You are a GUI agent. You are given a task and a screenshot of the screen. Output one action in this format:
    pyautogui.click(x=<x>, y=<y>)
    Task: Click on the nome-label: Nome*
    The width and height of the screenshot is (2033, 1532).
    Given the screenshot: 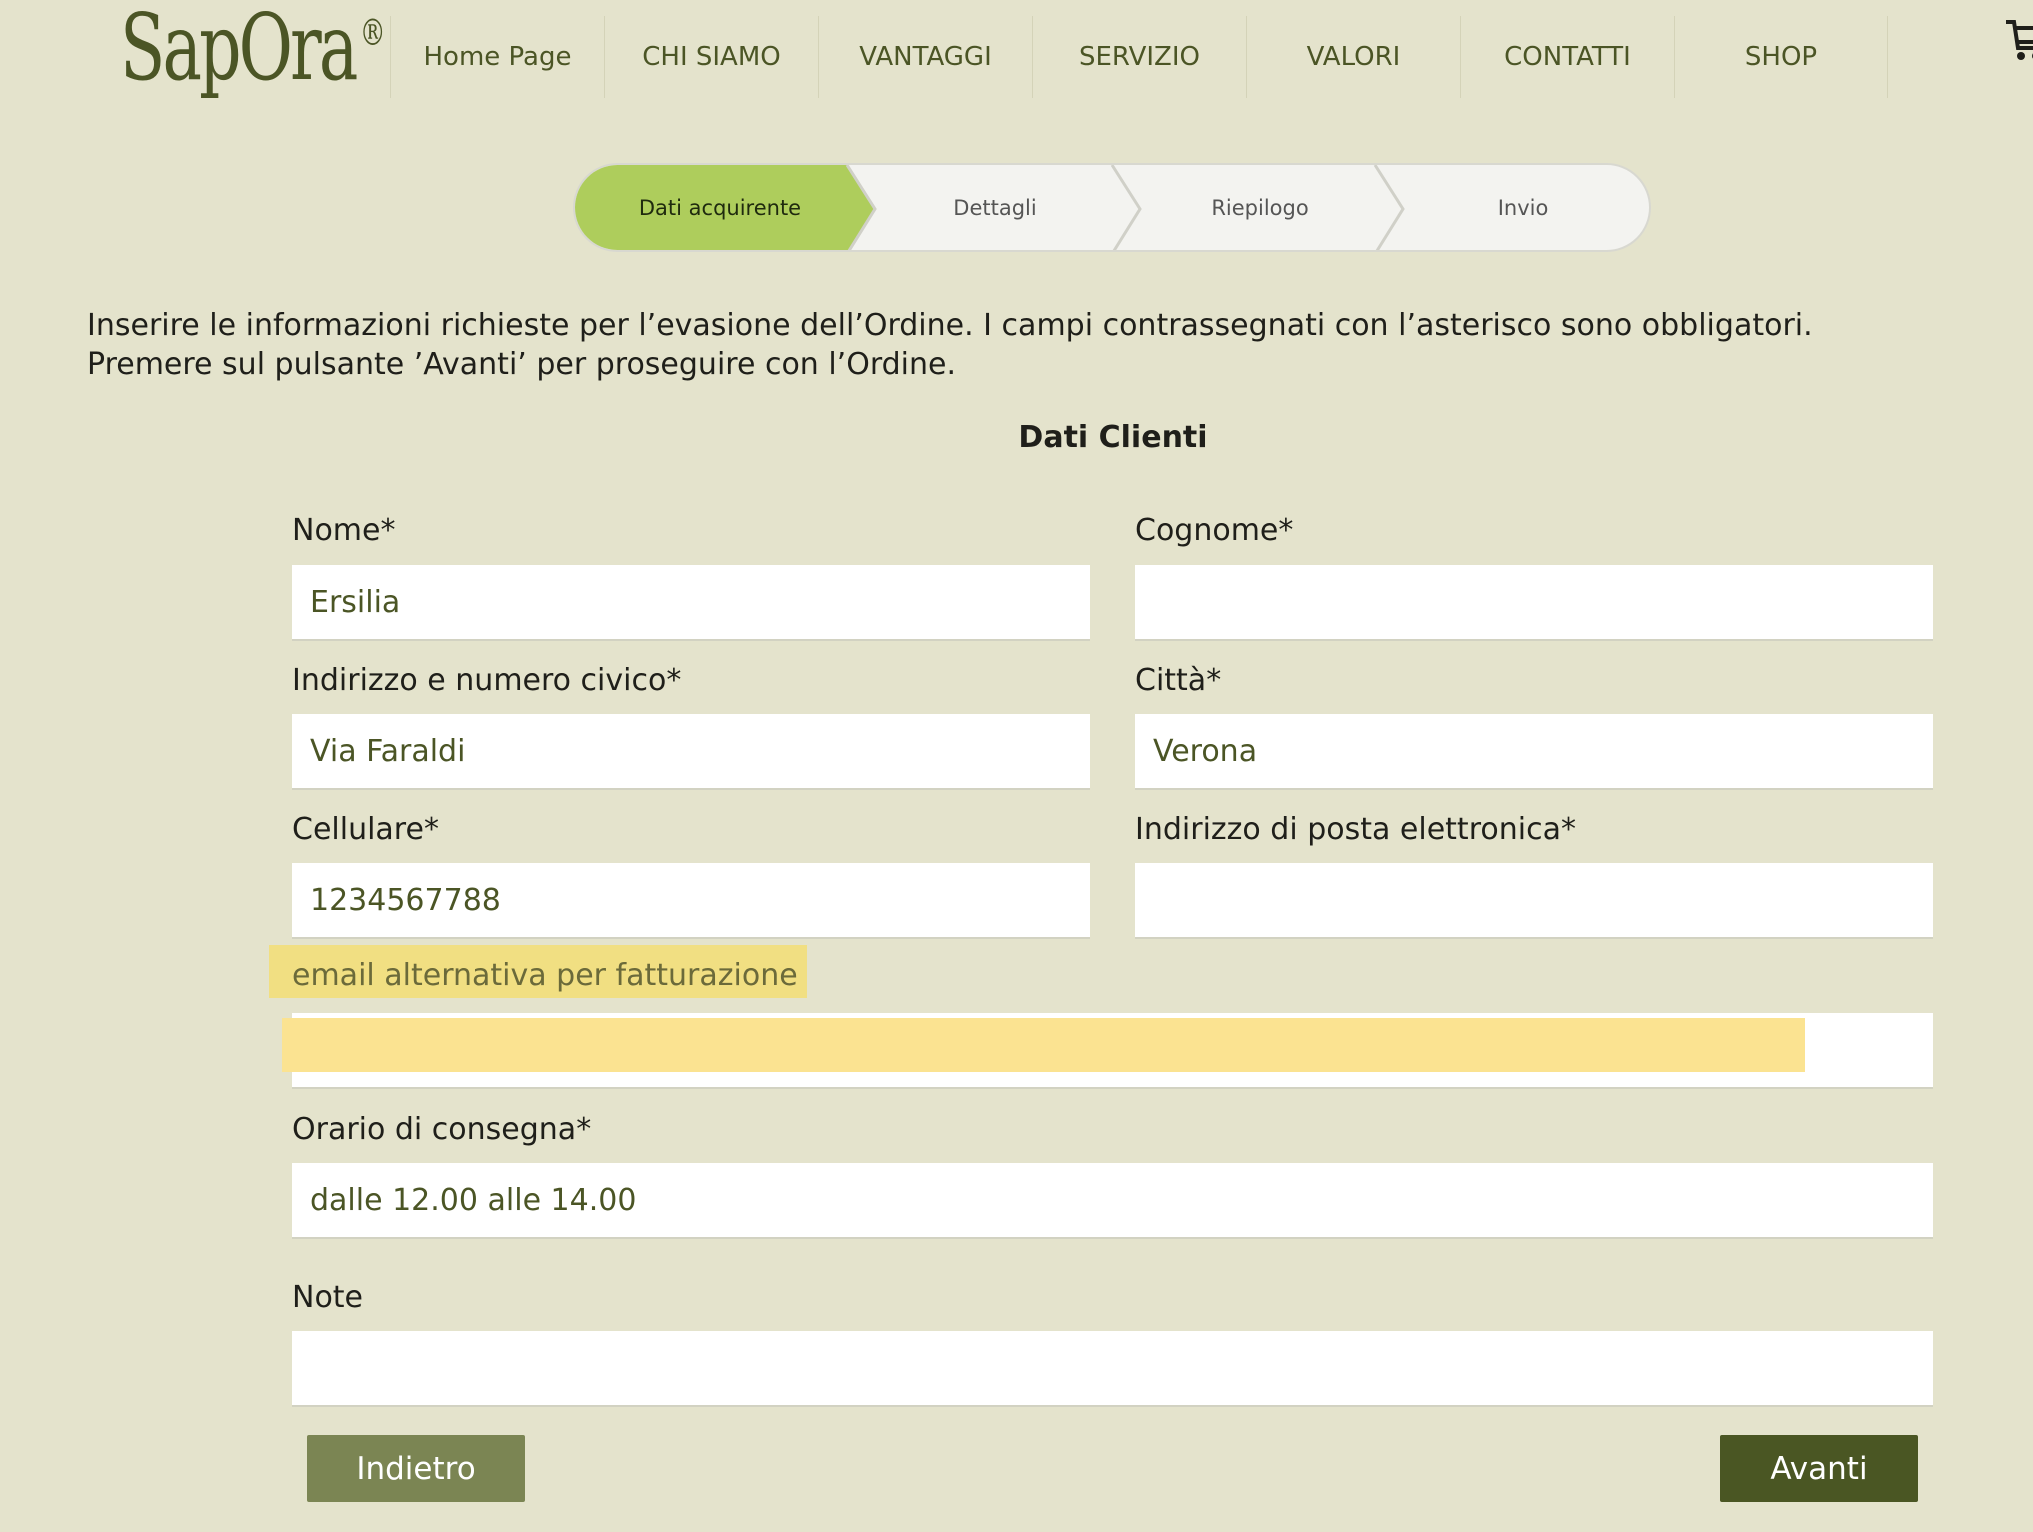 What is the action you would take?
    pyautogui.click(x=344, y=530)
    